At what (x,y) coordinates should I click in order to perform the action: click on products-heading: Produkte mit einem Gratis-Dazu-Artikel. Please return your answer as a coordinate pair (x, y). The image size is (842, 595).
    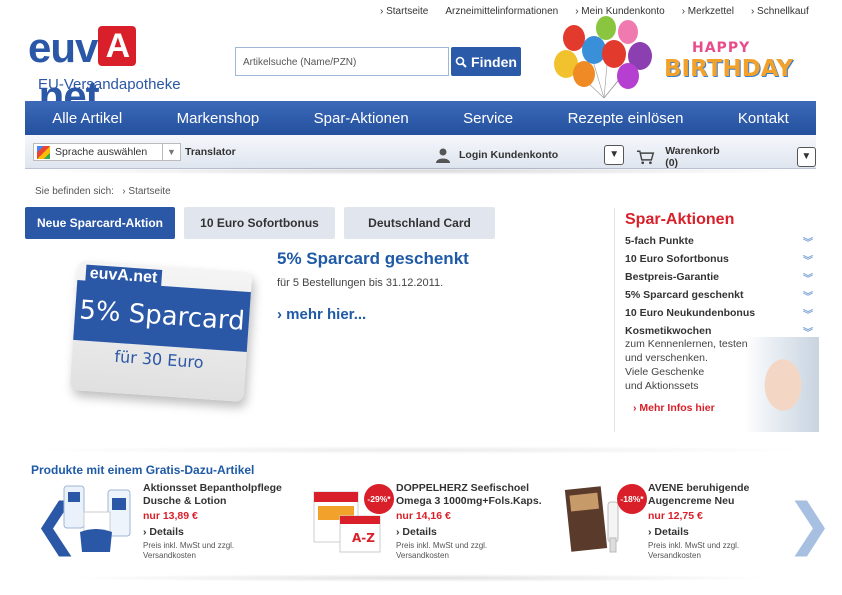
    Looking at the image, I should click on (143, 470).